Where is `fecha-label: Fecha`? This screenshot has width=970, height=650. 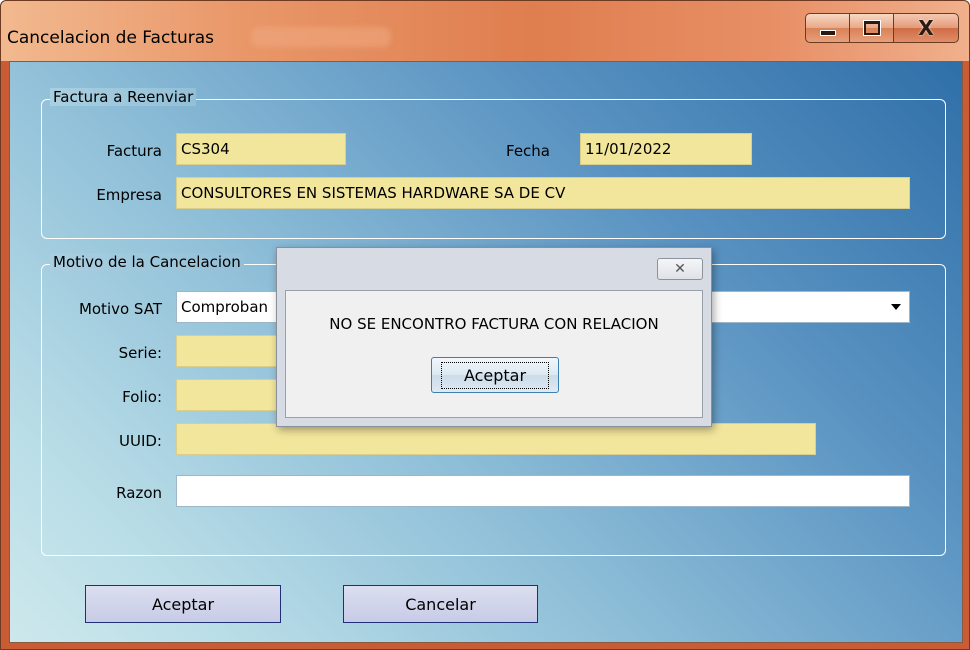
fecha-label: Fecha is located at coordinates (528, 151).